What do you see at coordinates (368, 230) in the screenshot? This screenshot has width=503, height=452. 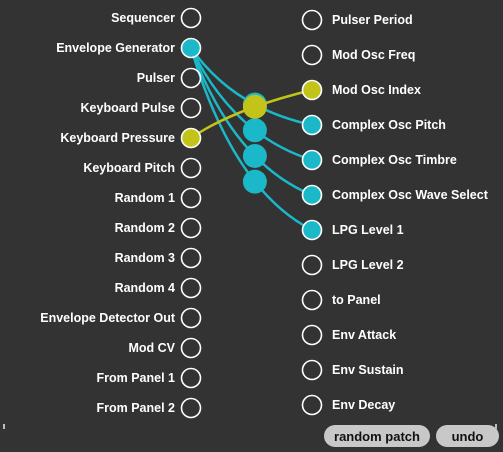 I see `destination-label: LPG Level 1` at bounding box center [368, 230].